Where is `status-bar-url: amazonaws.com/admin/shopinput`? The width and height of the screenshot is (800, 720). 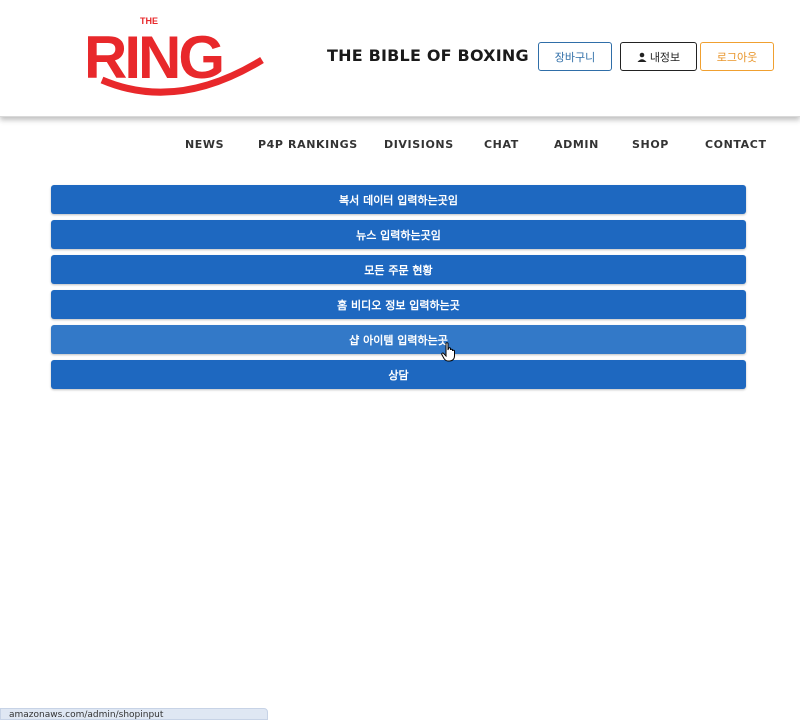
status-bar-url: amazonaws.com/admin/shopinput is located at coordinates (134, 714).